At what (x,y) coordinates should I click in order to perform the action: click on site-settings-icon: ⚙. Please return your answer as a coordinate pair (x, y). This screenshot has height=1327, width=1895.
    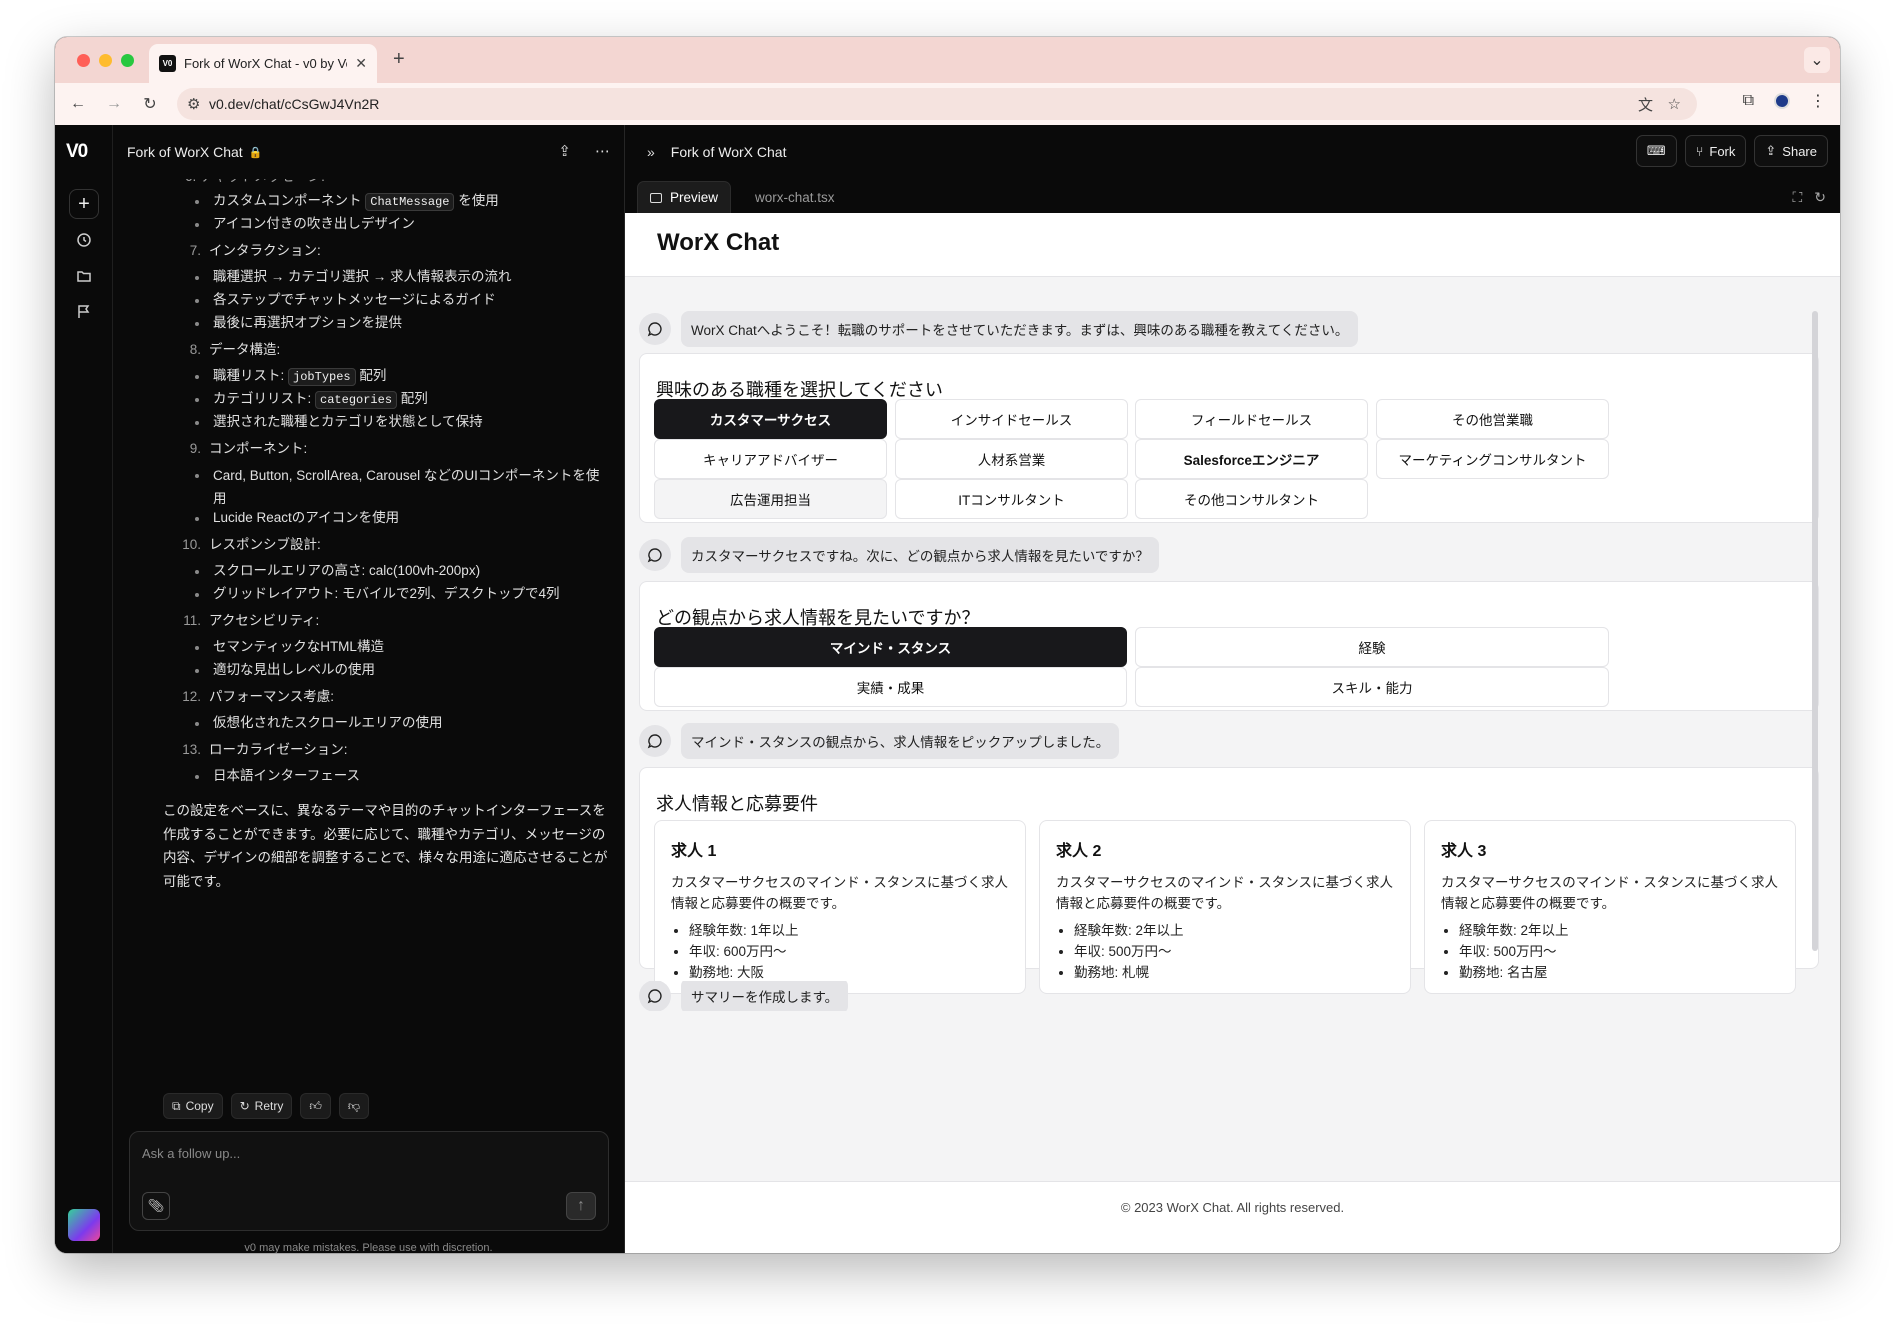
    Looking at the image, I should click on (193, 104).